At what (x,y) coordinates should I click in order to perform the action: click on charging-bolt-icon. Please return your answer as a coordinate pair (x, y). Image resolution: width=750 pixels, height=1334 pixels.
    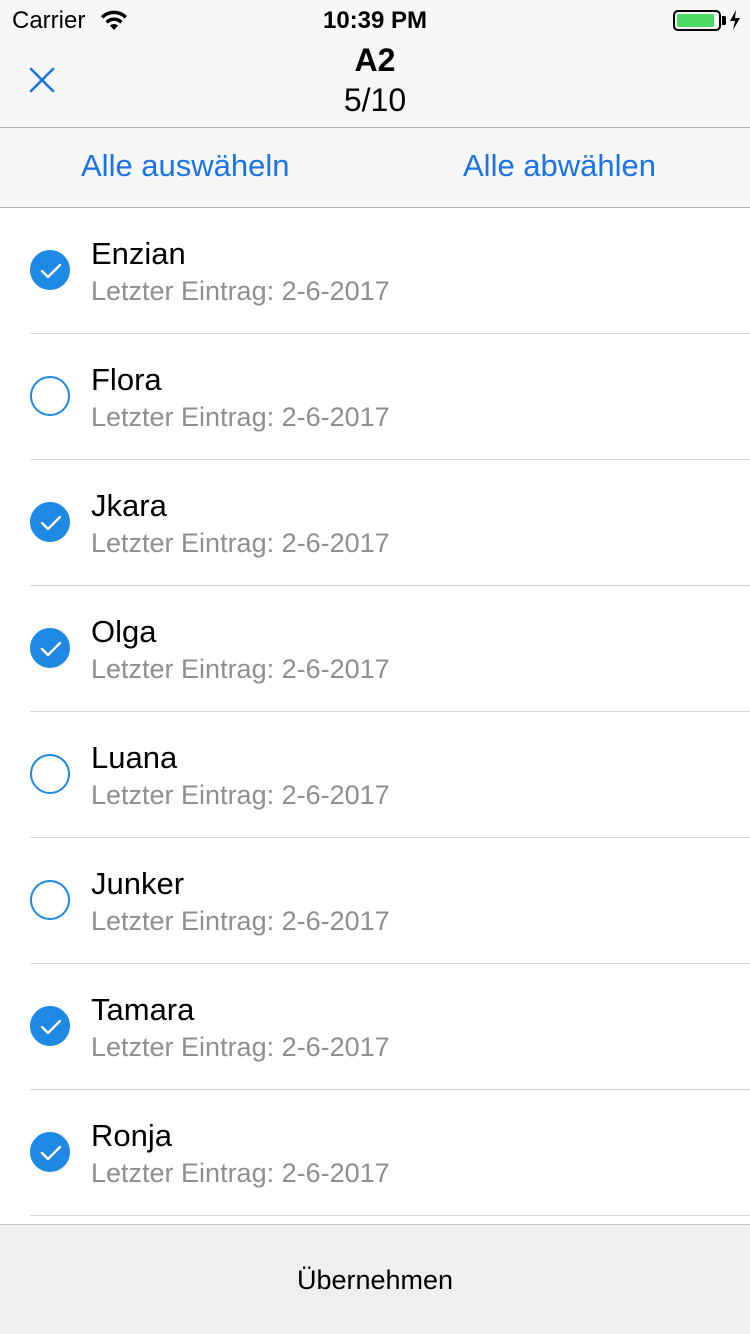
    Looking at the image, I should click on (735, 20).